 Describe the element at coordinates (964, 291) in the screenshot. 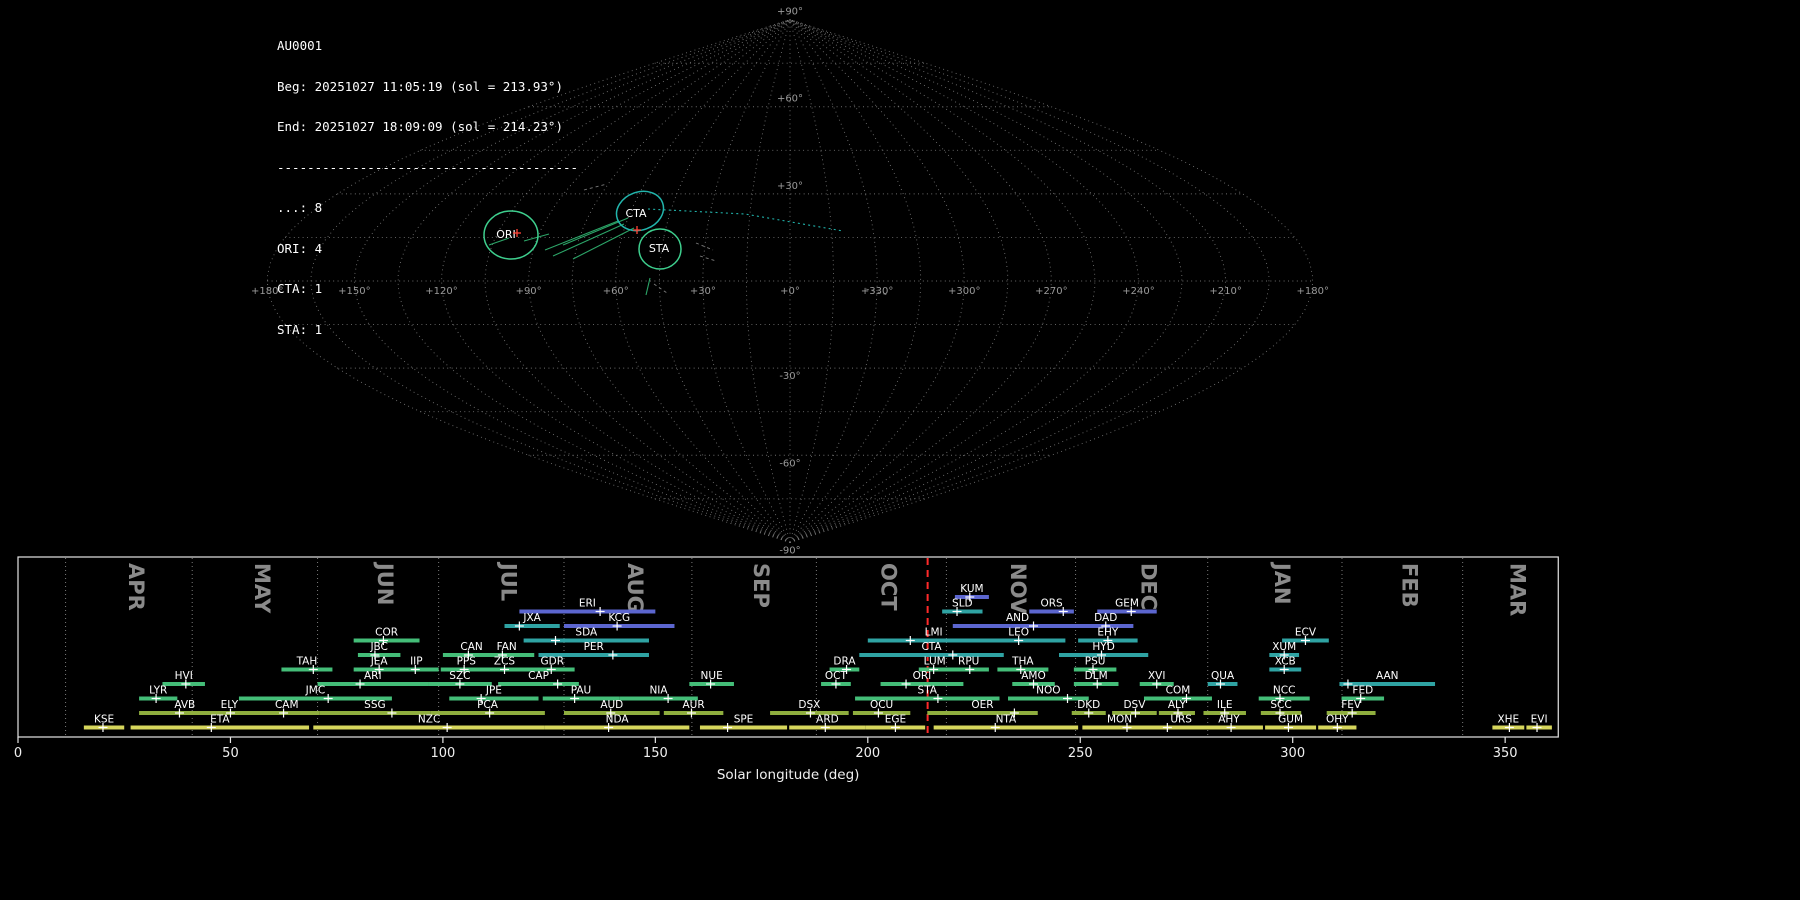

I see `lon-label: +300°` at that location.